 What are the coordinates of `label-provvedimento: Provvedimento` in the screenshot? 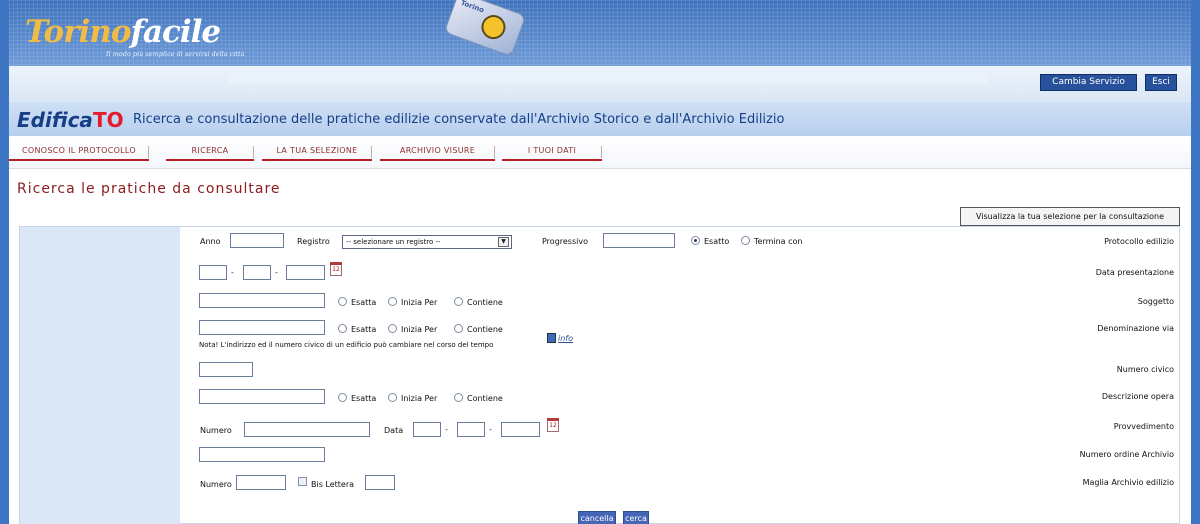 It's located at (1143, 426).